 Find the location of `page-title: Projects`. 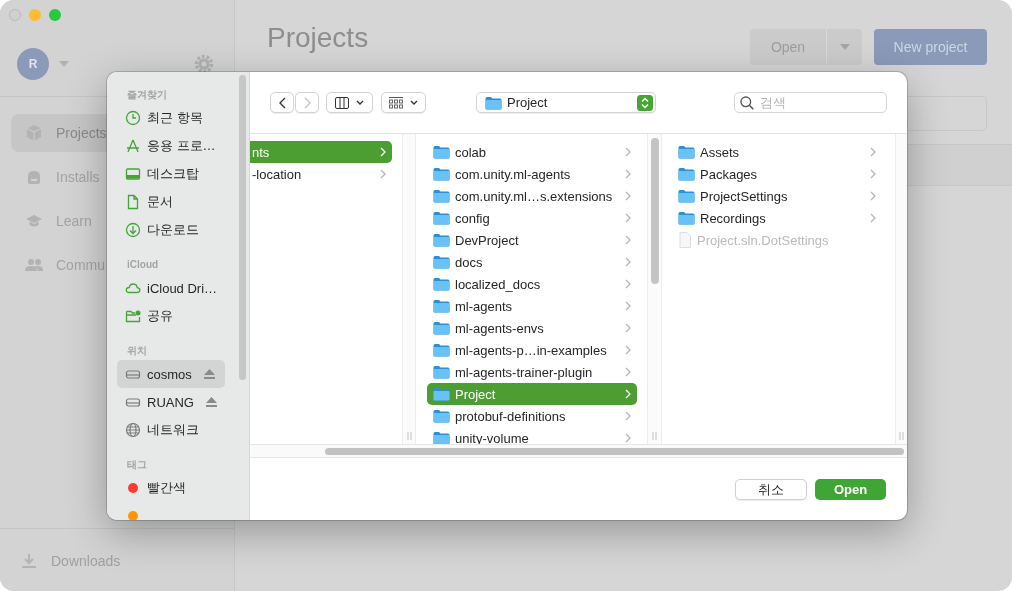

page-title: Projects is located at coordinates (318, 38).